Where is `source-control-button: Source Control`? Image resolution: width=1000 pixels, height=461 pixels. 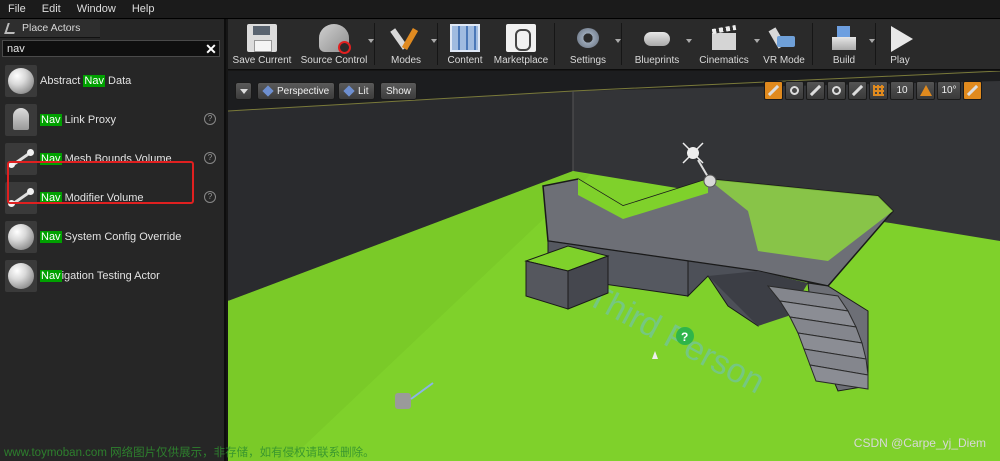
source-control-button: Source Control is located at coordinates (335, 44).